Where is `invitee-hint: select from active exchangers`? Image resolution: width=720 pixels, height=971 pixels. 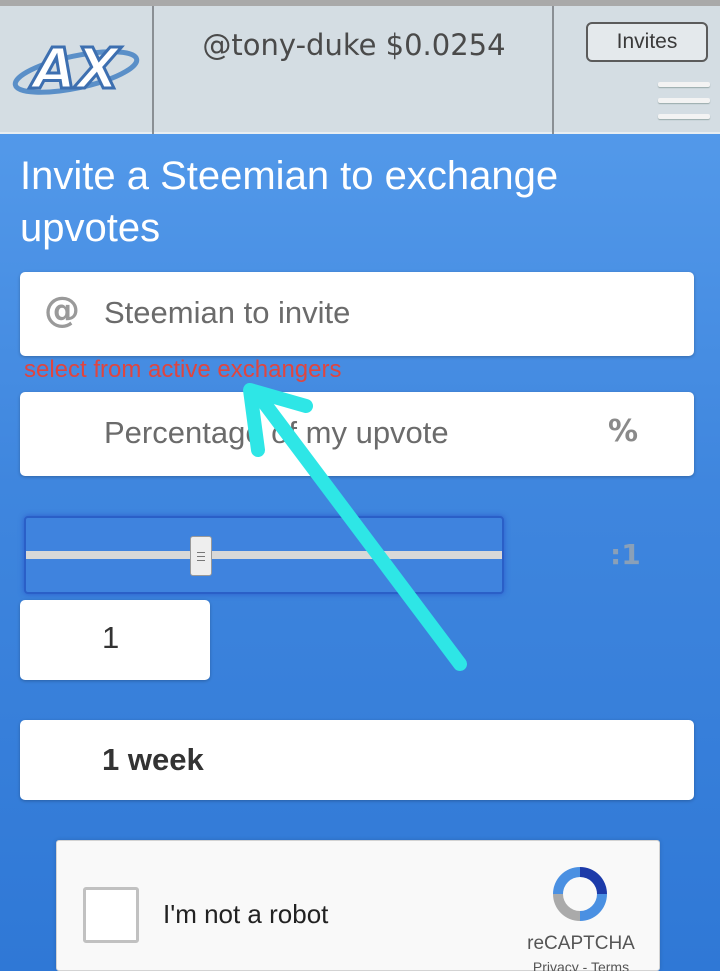 invitee-hint: select from active exchangers is located at coordinates (182, 370).